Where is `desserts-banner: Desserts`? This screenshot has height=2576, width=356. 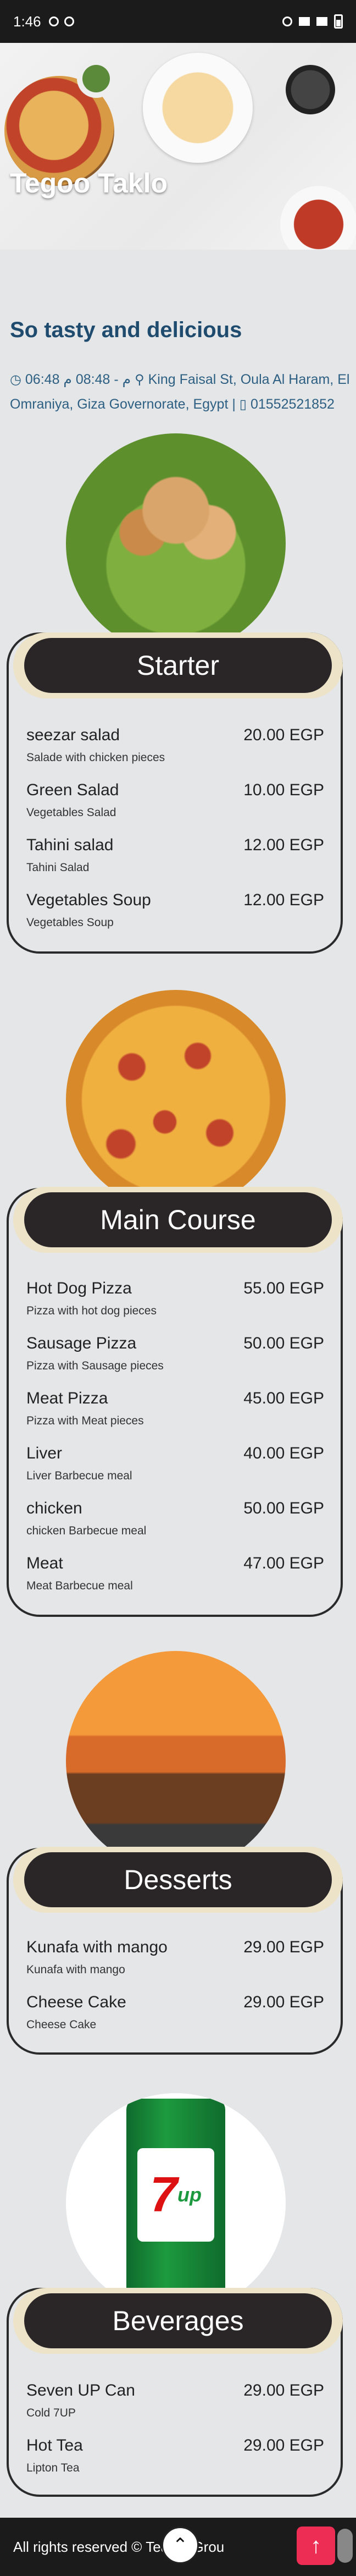 desserts-banner: Desserts is located at coordinates (178, 1880).